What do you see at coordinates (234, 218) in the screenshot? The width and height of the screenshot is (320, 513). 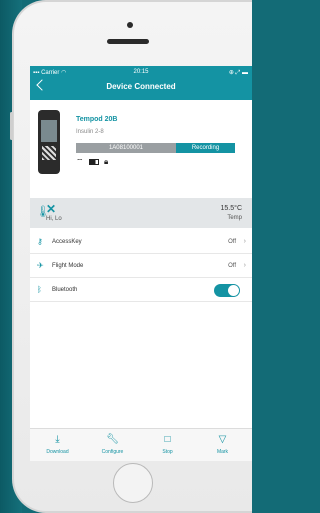 I see `temperature-label: Temp` at bounding box center [234, 218].